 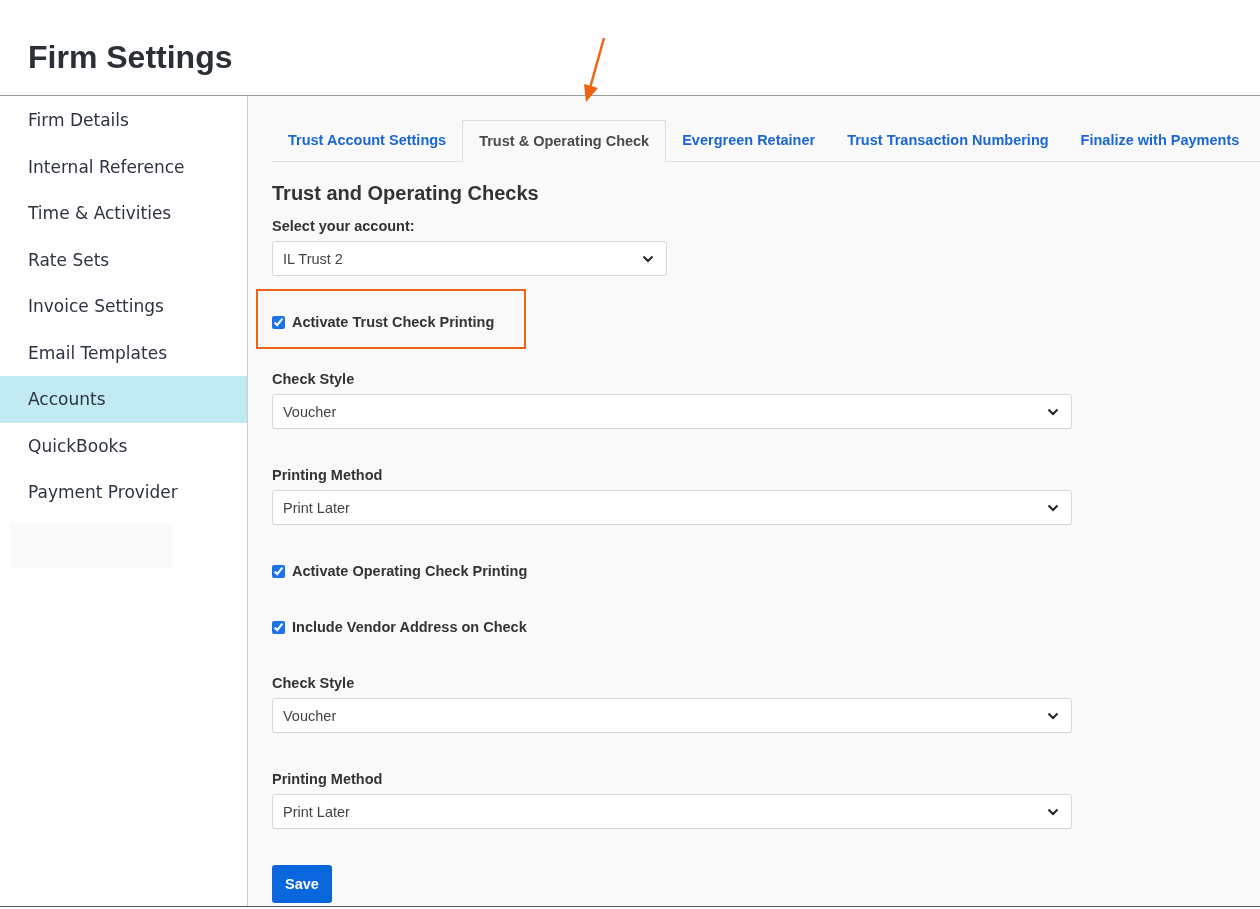 I want to click on dropdown-field: IL Trust 2, so click(x=469, y=258).